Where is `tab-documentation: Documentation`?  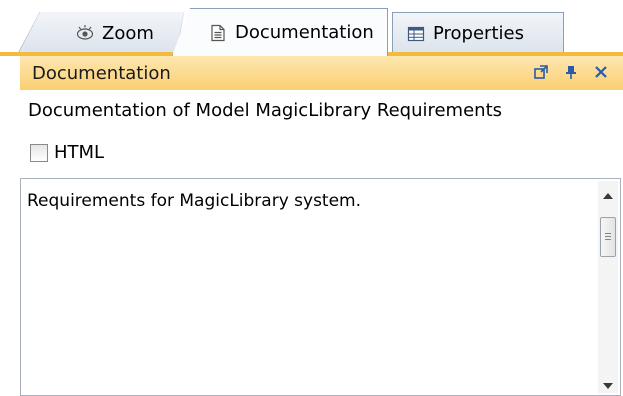
tab-documentation: Documentation is located at coordinates (280, 32).